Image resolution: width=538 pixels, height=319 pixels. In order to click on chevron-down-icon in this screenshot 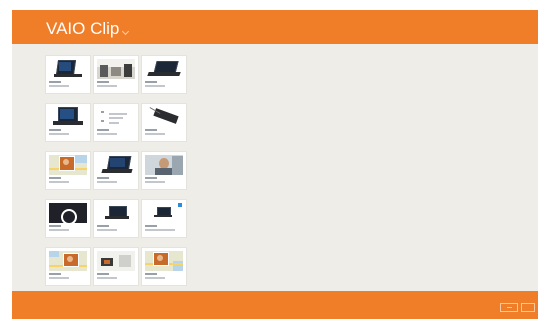, I will do `click(125, 31)`.